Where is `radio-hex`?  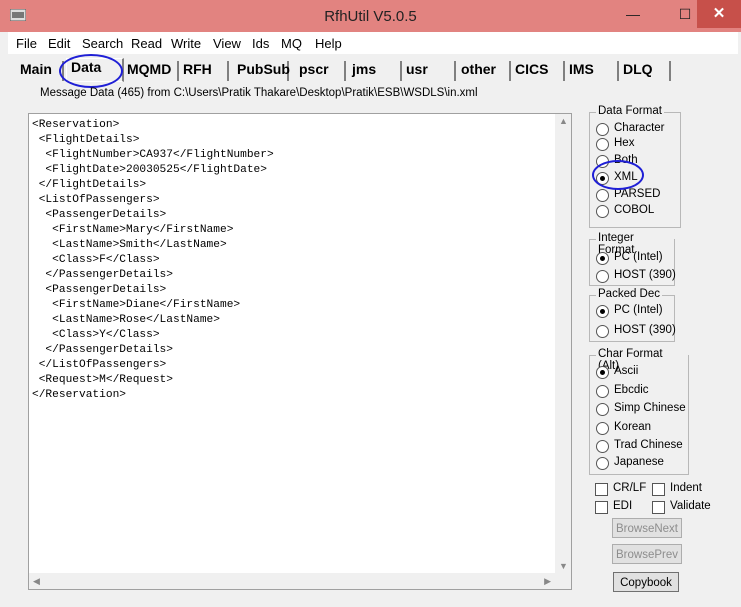
radio-hex is located at coordinates (602, 144).